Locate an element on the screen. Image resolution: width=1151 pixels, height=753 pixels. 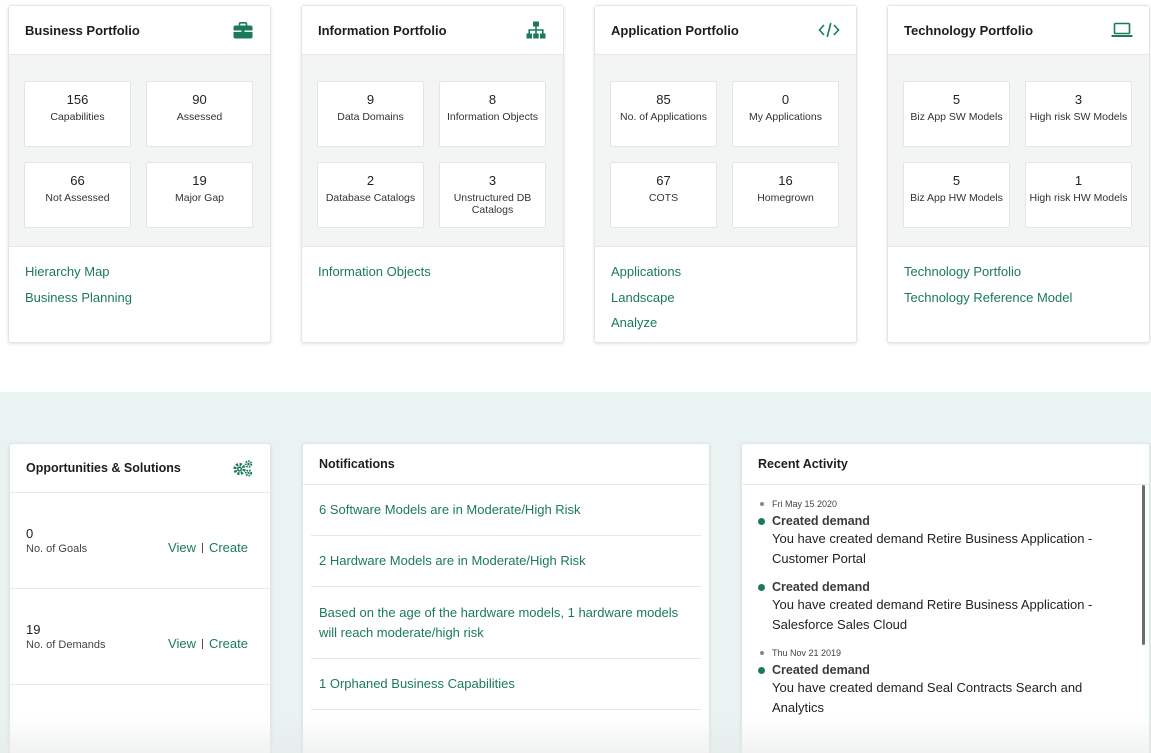
stat-tile: 85 No. of Applications is located at coordinates (663, 114).